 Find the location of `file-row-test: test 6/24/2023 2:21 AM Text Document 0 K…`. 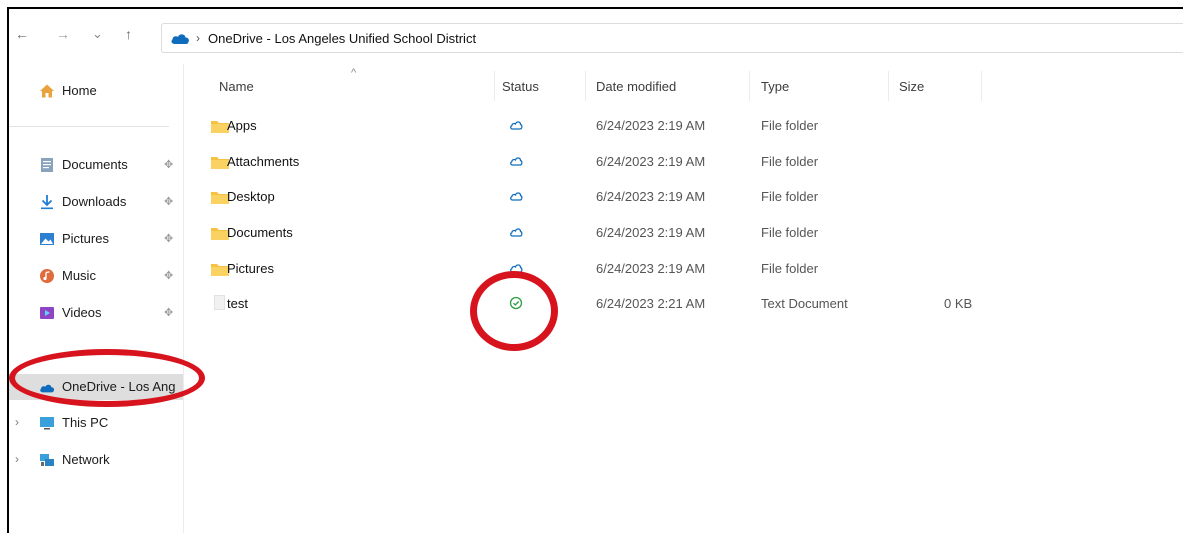

file-row-test: test 6/24/2023 2:21 AM Text Document 0 K… is located at coordinates (601, 304).